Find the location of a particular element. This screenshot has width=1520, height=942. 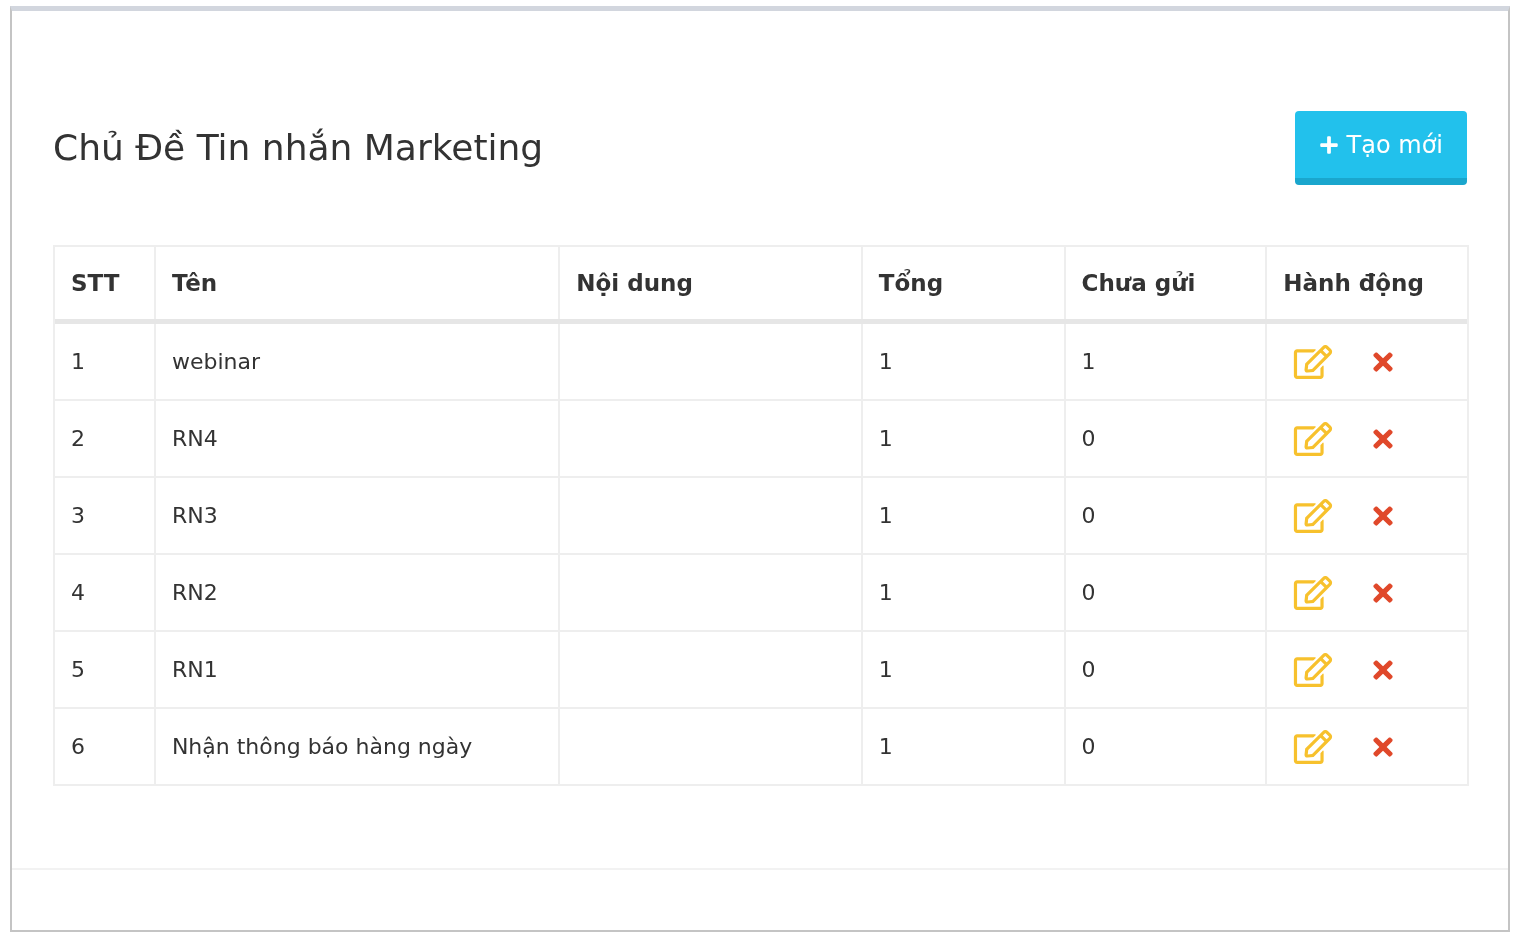

column-header: Chưa gửi is located at coordinates (1166, 283).